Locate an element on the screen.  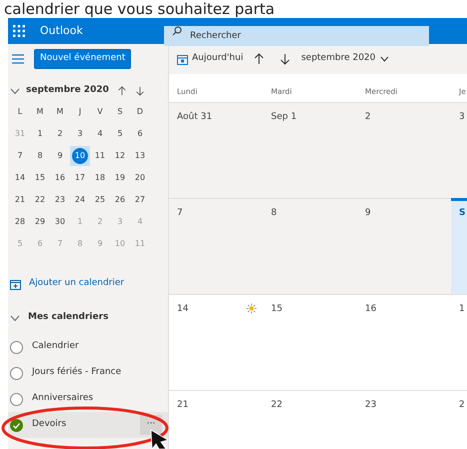
calendar-day: 26 is located at coordinates (120, 200).